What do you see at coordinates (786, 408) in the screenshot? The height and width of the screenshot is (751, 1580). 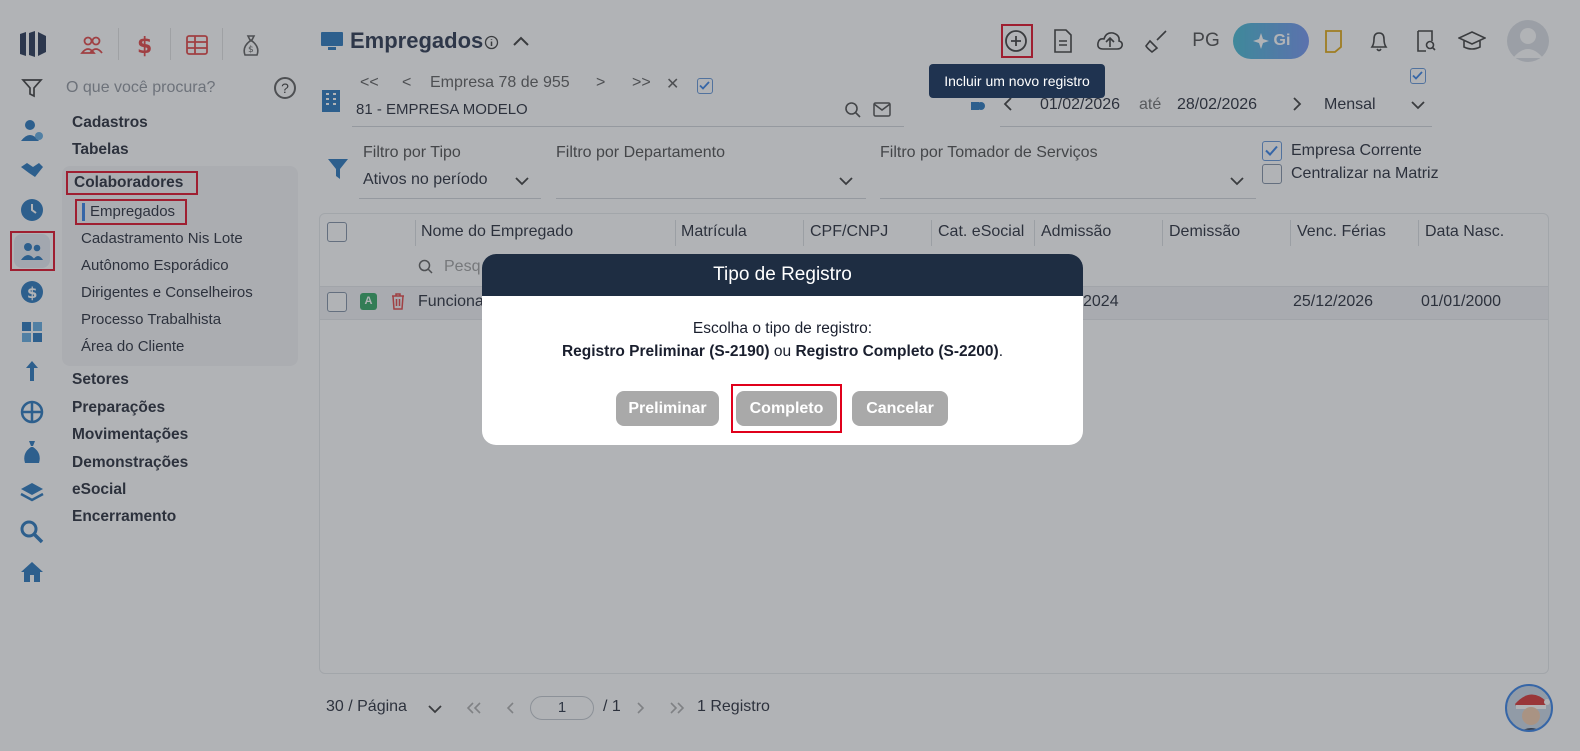 I see `highlight-completo` at bounding box center [786, 408].